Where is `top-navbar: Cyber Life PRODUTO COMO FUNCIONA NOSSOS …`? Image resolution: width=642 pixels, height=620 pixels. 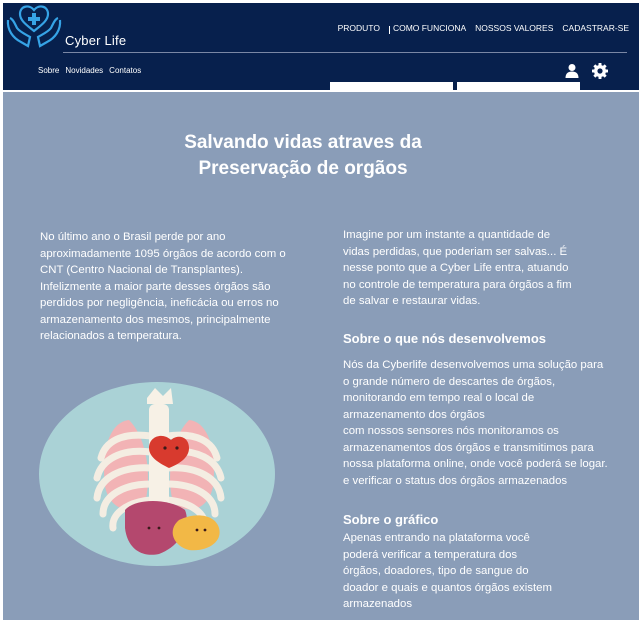 top-navbar: Cyber Life PRODUTO COMO FUNCIONA NOSSOS … is located at coordinates (321, 48).